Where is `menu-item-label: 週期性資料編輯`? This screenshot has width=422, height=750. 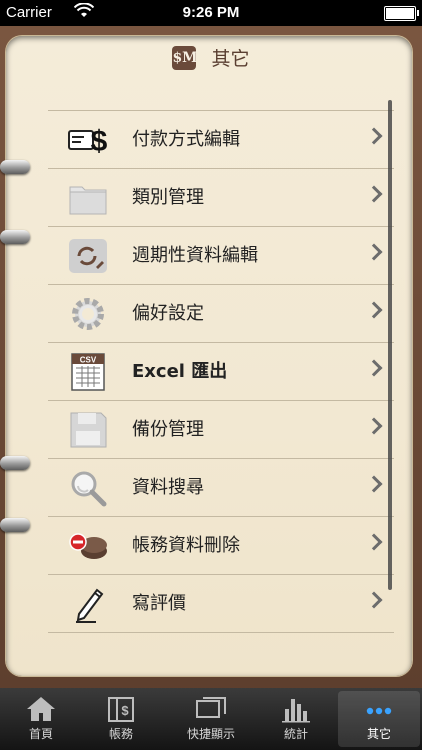 menu-item-label: 週期性資料編輯 is located at coordinates (195, 255).